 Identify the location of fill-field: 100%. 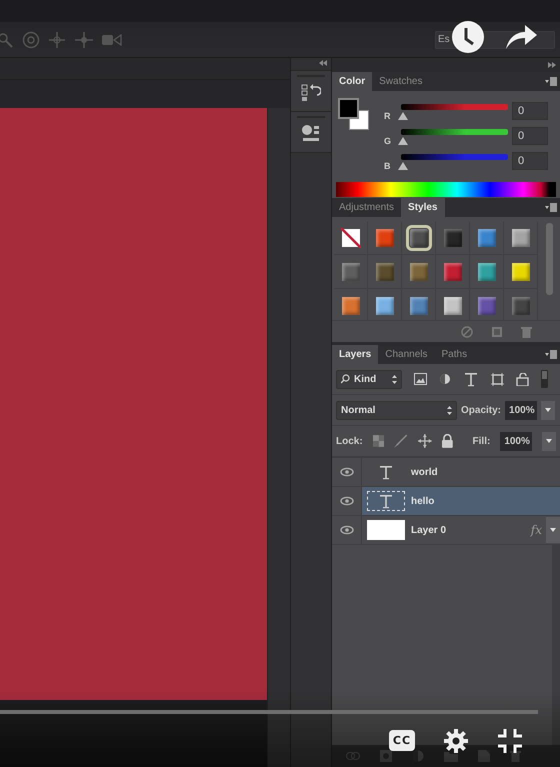
(516, 441).